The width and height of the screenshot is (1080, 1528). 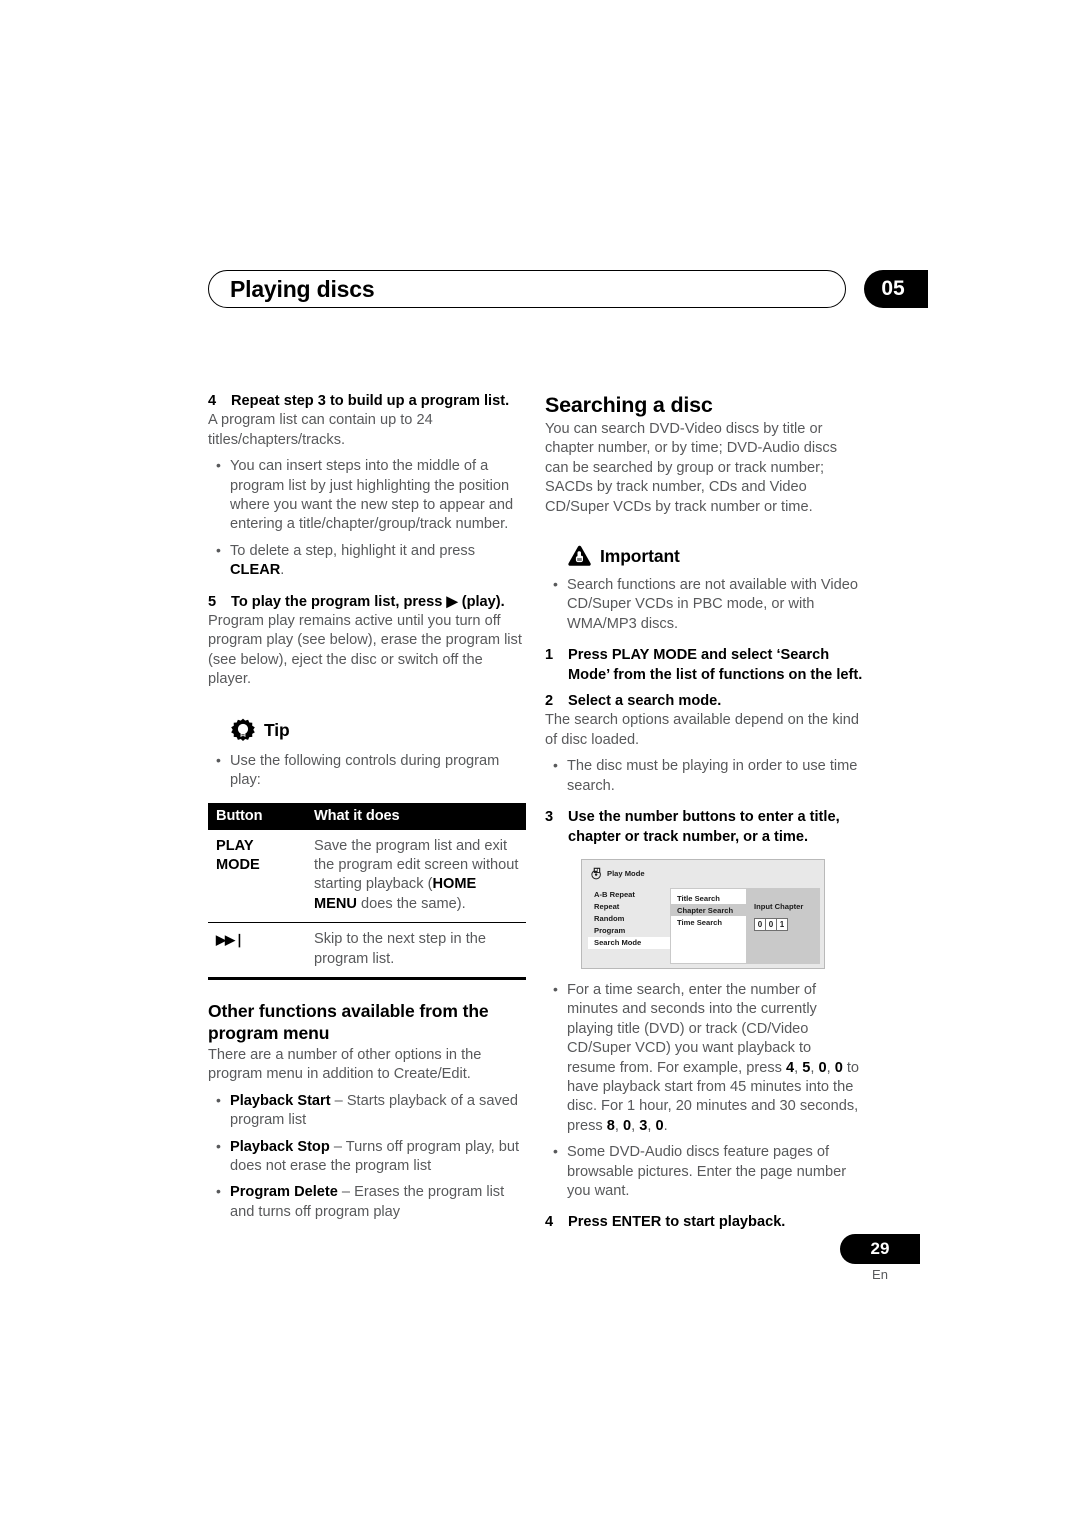 I want to click on osd-menu-item-random: Random, so click(x=629, y=918).